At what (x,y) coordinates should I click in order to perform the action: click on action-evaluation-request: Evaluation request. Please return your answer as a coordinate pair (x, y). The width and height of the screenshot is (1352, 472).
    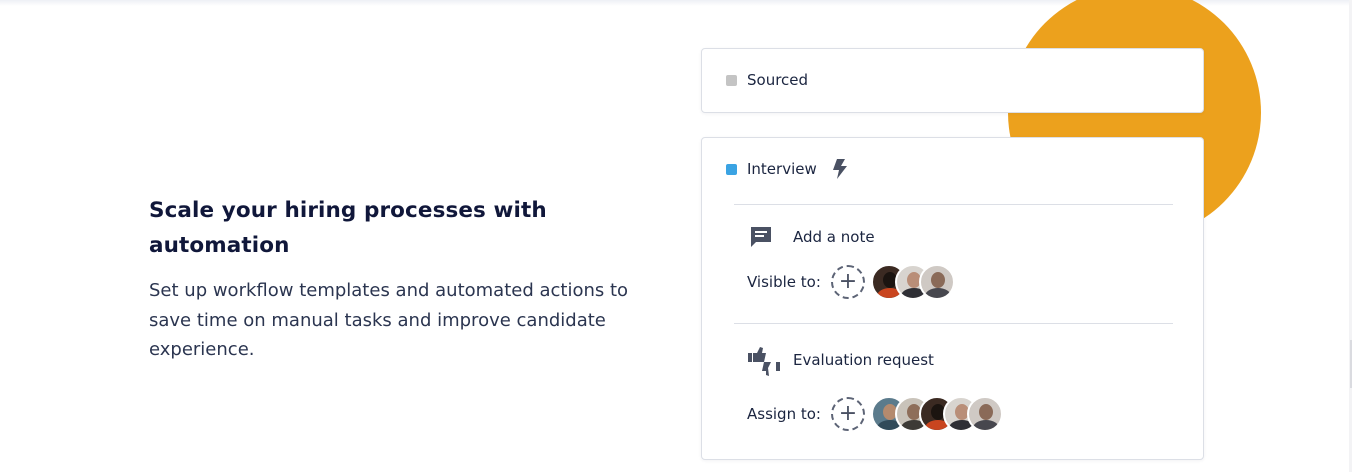
    Looking at the image, I should click on (841, 361).